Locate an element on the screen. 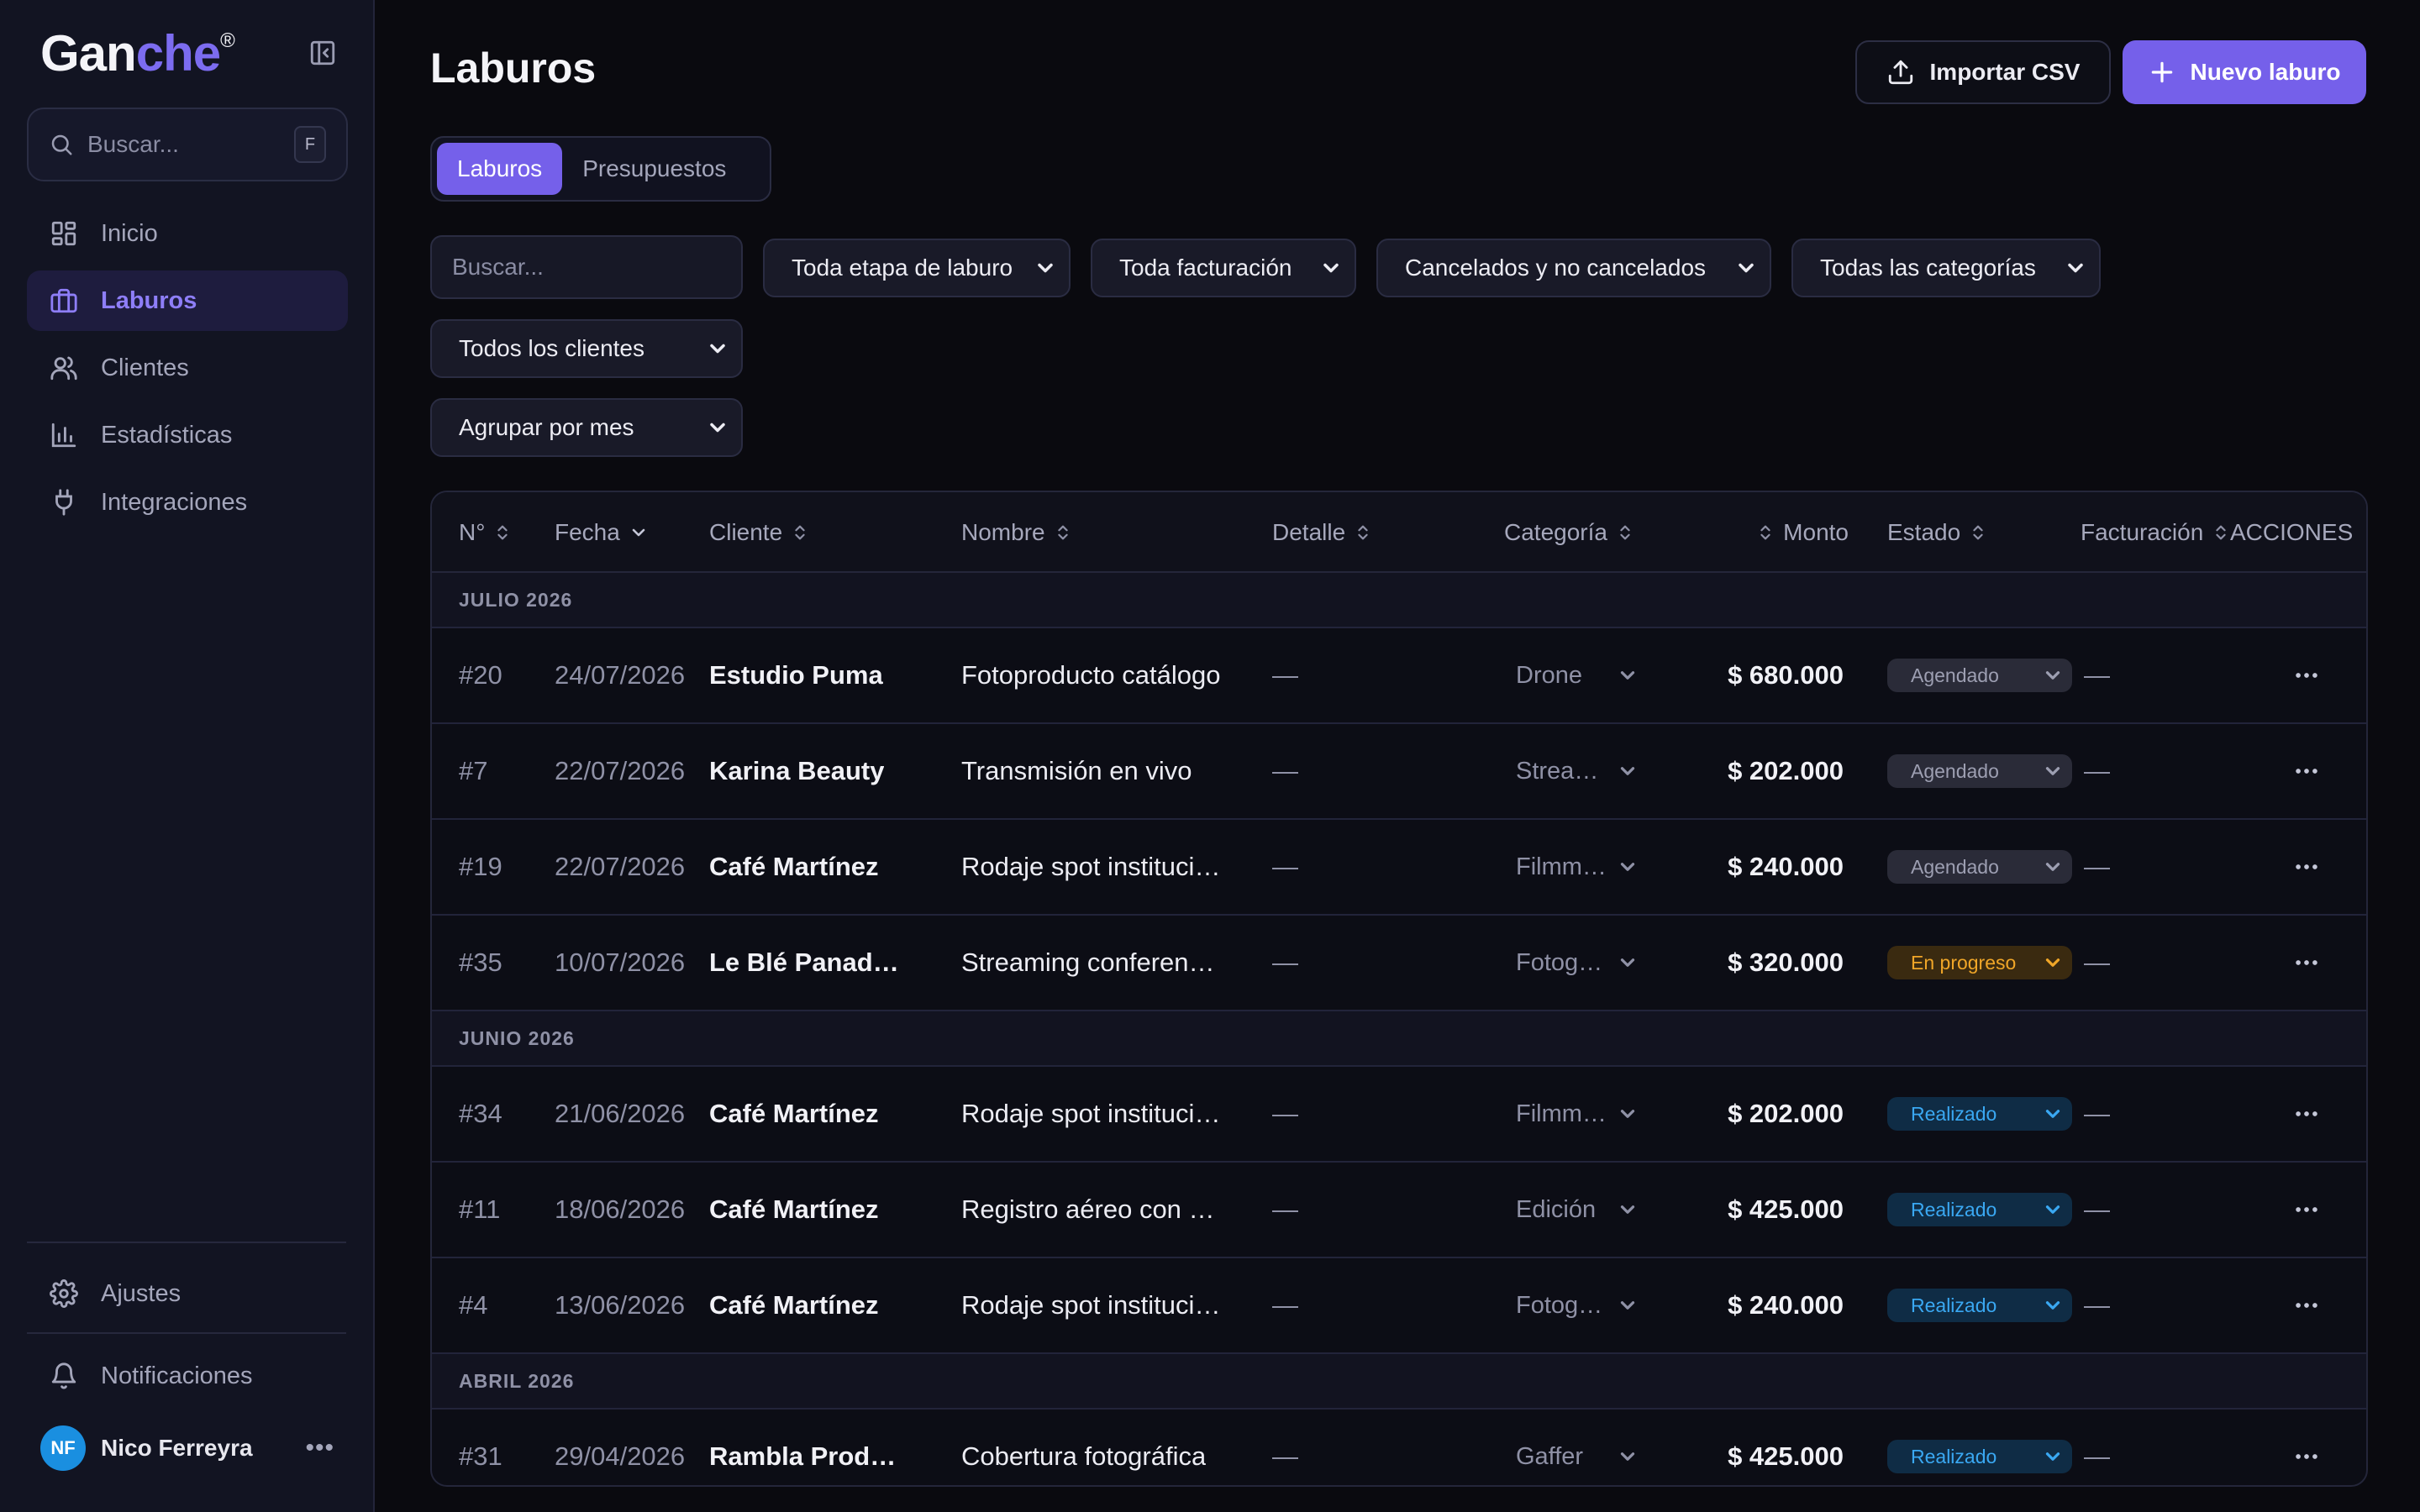 This screenshot has width=2420, height=1512. category-filter-select: Todas las categorías is located at coordinates (1946, 268).